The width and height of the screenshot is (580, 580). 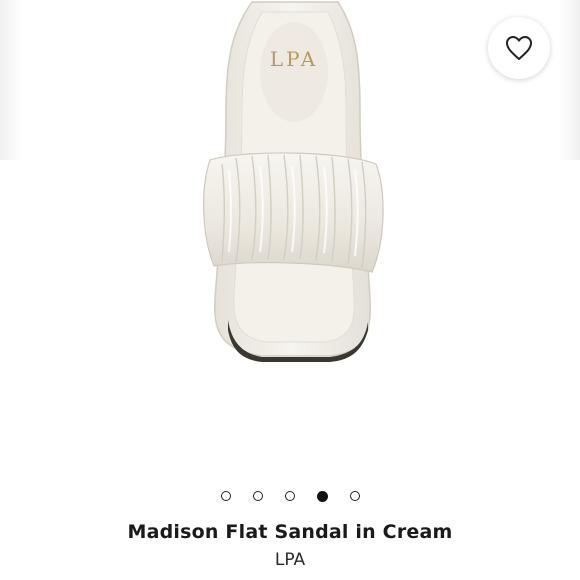 I want to click on heart-icon, so click(x=519, y=48).